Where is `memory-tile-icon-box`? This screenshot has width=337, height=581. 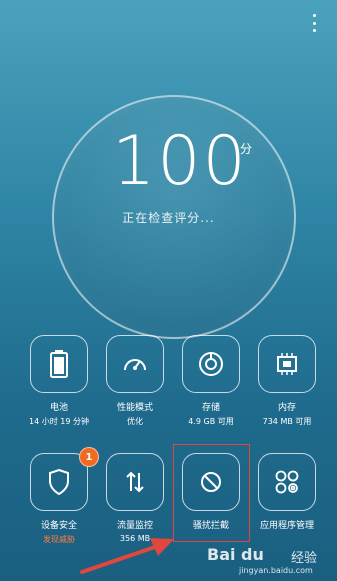 memory-tile-icon-box is located at coordinates (287, 364).